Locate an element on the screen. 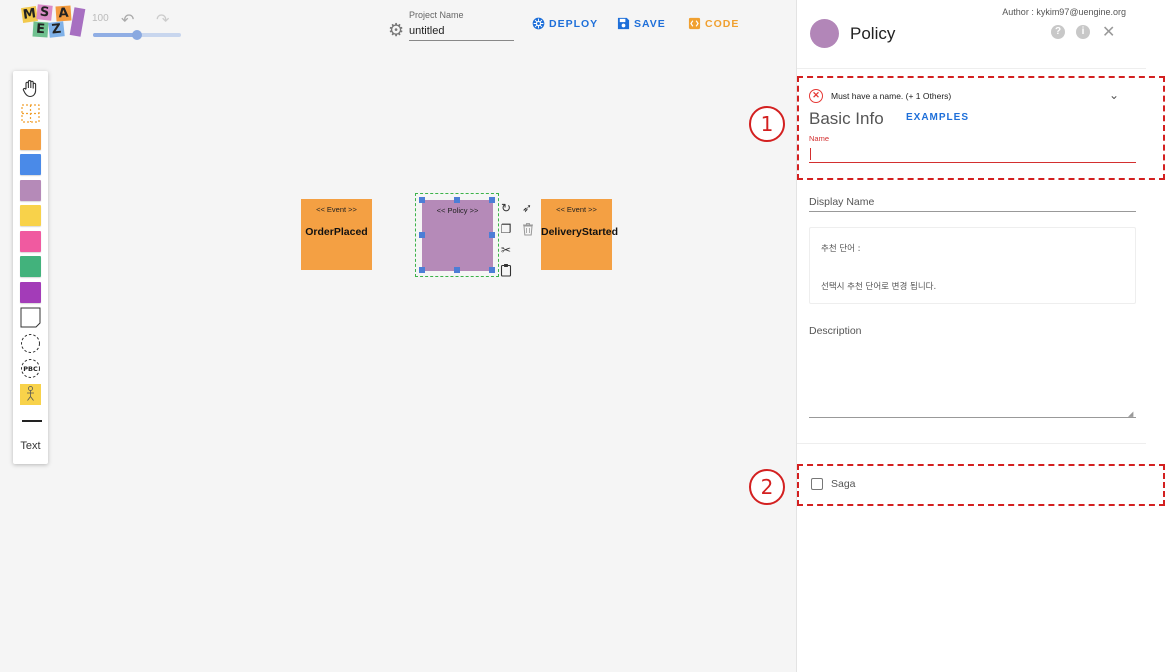 The height and width of the screenshot is (672, 1171). project-name-input is located at coordinates (461, 31).